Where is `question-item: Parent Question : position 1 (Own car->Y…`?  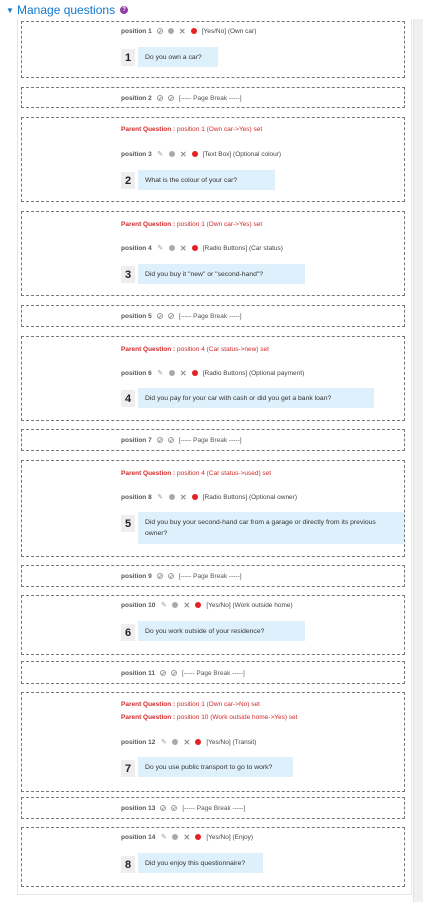 question-item: Parent Question : position 1 (Own car->Y… is located at coordinates (213, 159).